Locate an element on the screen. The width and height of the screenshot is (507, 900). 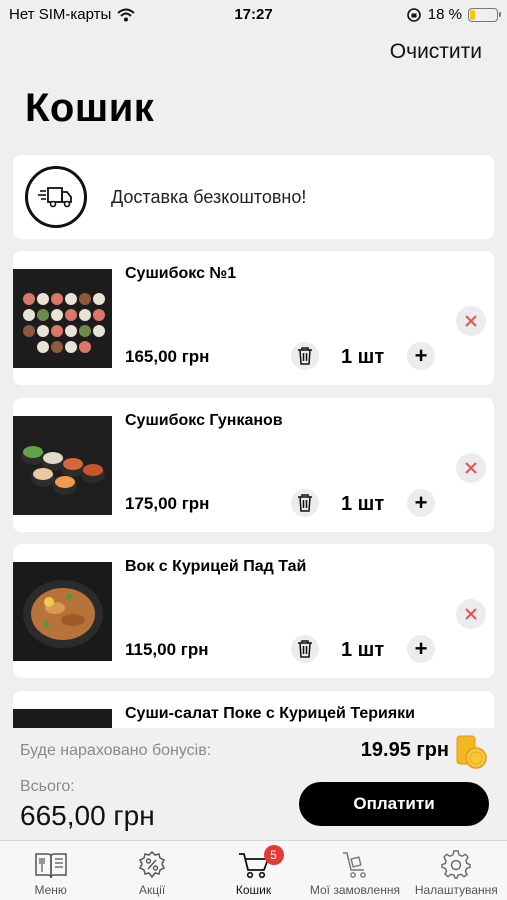
tab-label: Налаштування is located at coordinates (456, 890).